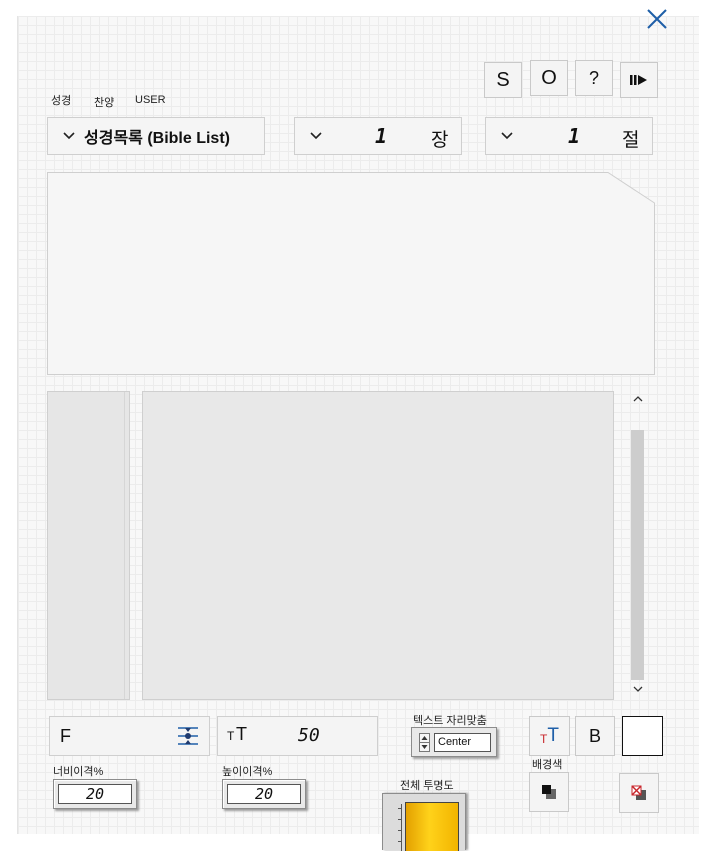 The height and width of the screenshot is (851, 720). Describe the element at coordinates (241, 734) in the screenshot. I see `font-size-icon-large: T` at that location.